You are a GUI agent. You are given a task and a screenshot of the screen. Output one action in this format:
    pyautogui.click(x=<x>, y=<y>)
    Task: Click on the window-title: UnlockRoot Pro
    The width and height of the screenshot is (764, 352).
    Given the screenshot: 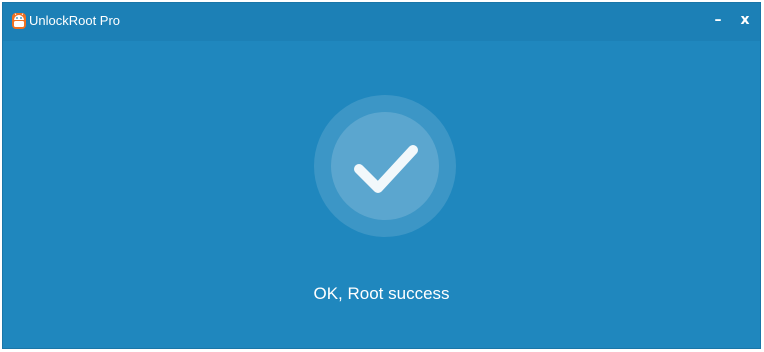 What is the action you would take?
    pyautogui.click(x=75, y=20)
    